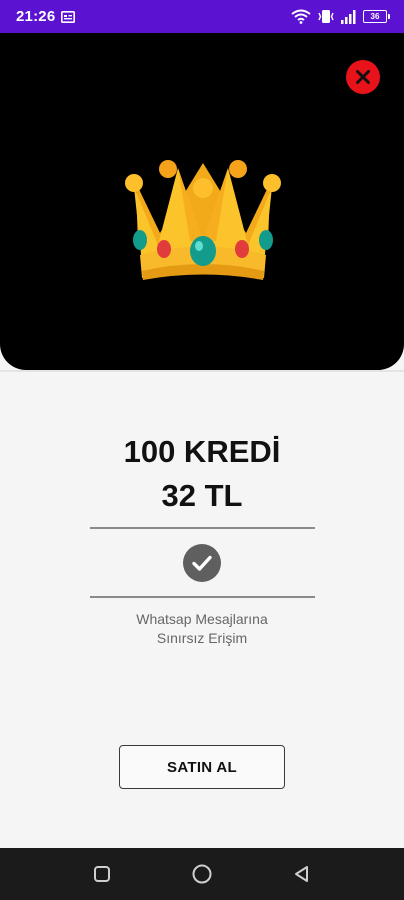 The width and height of the screenshot is (404, 900). I want to click on recents-square-icon, so click(102, 874).